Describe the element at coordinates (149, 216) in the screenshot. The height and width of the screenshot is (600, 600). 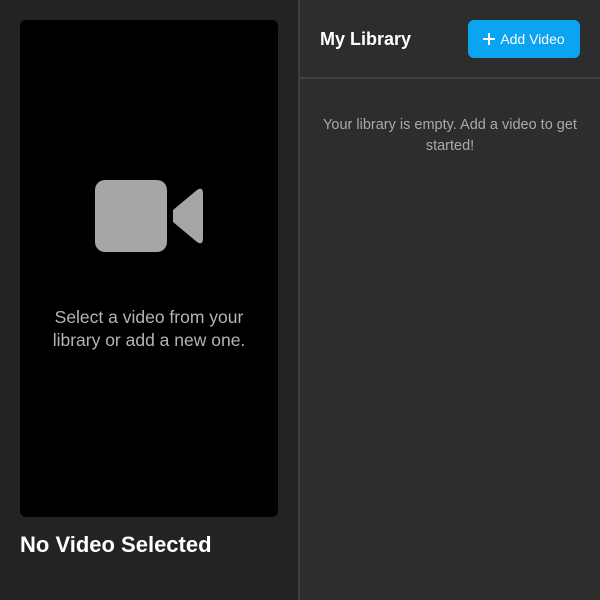
I see `video-camera-icon` at that location.